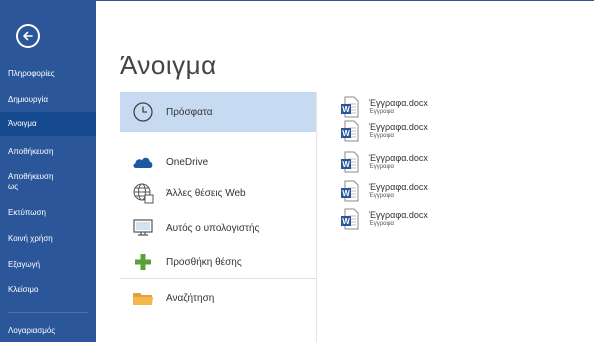 Image resolution: width=594 pixels, height=342 pixels. Describe the element at coordinates (190, 298) in the screenshot. I see `location-label: Αναζήτηση` at that location.